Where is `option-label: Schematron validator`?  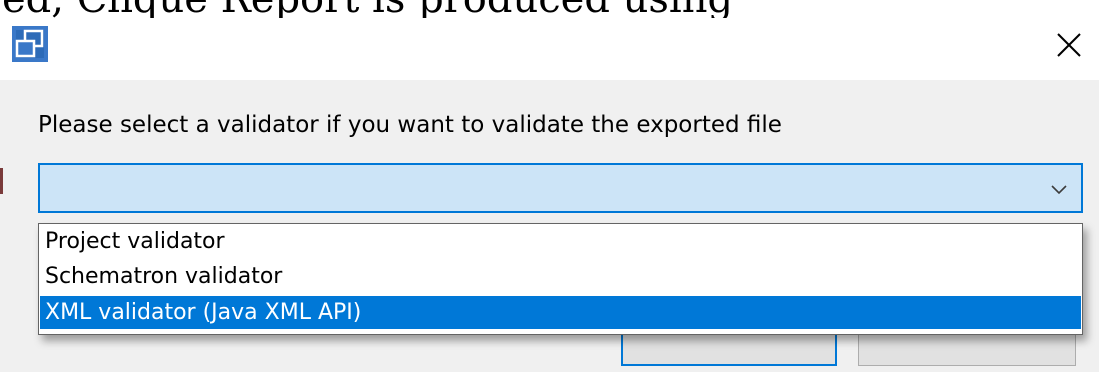 option-label: Schematron validator is located at coordinates (164, 276).